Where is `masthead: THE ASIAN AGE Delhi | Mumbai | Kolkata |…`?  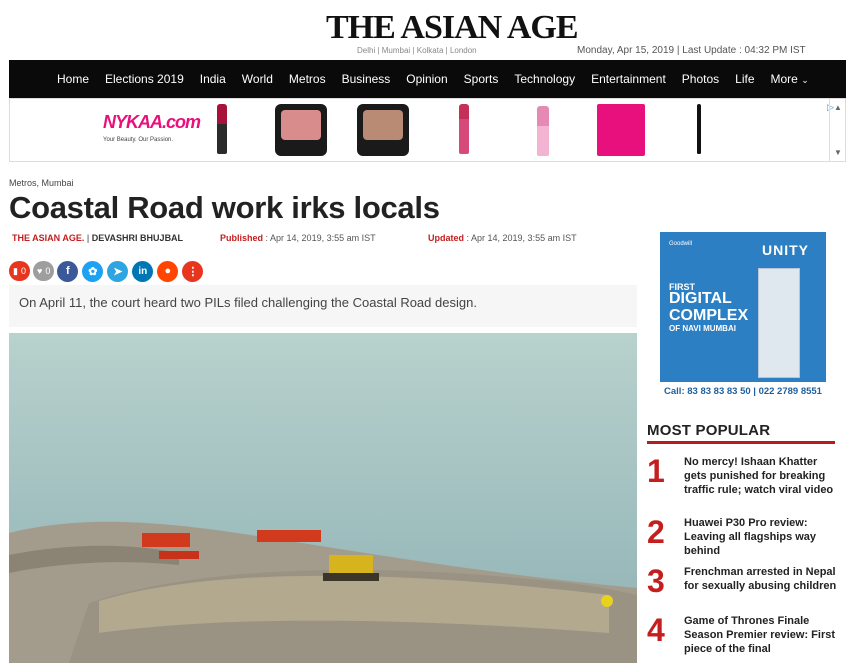
masthead: THE ASIAN AGE Delhi | Mumbai | Kolkata |… is located at coordinates (428, 30).